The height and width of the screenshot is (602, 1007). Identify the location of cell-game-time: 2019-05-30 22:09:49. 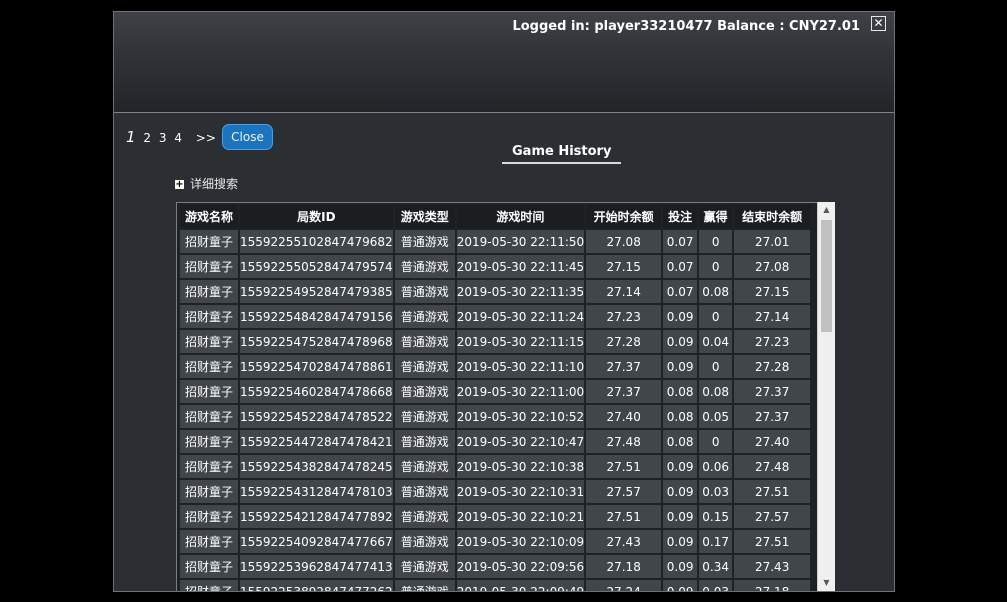
(520, 585).